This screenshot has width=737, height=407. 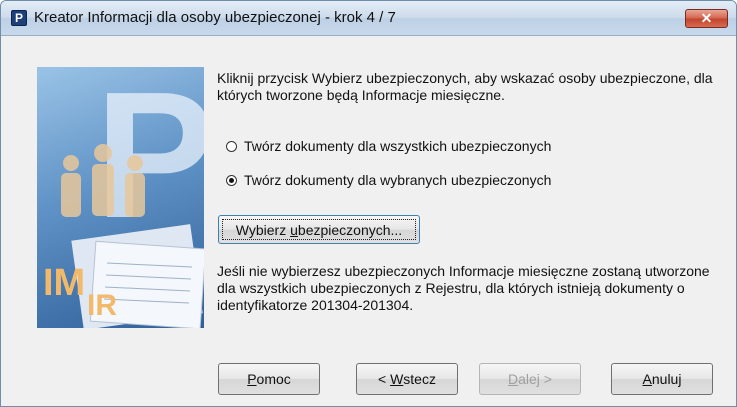 I want to click on next-button: Dalej >, so click(x=530, y=379).